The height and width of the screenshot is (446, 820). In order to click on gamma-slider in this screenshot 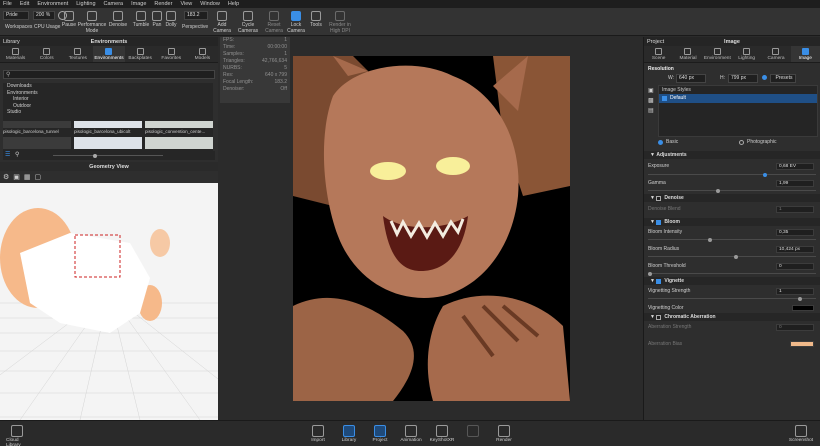, I will do `click(732, 190)`.